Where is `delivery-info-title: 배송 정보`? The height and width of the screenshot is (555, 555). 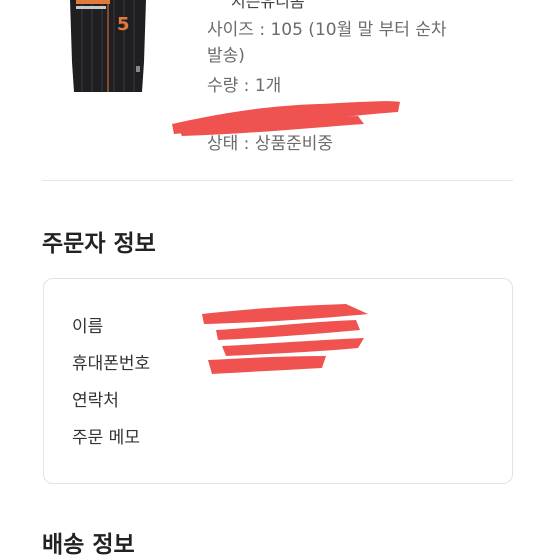
delivery-info-title: 배송 정보 is located at coordinates (88, 543).